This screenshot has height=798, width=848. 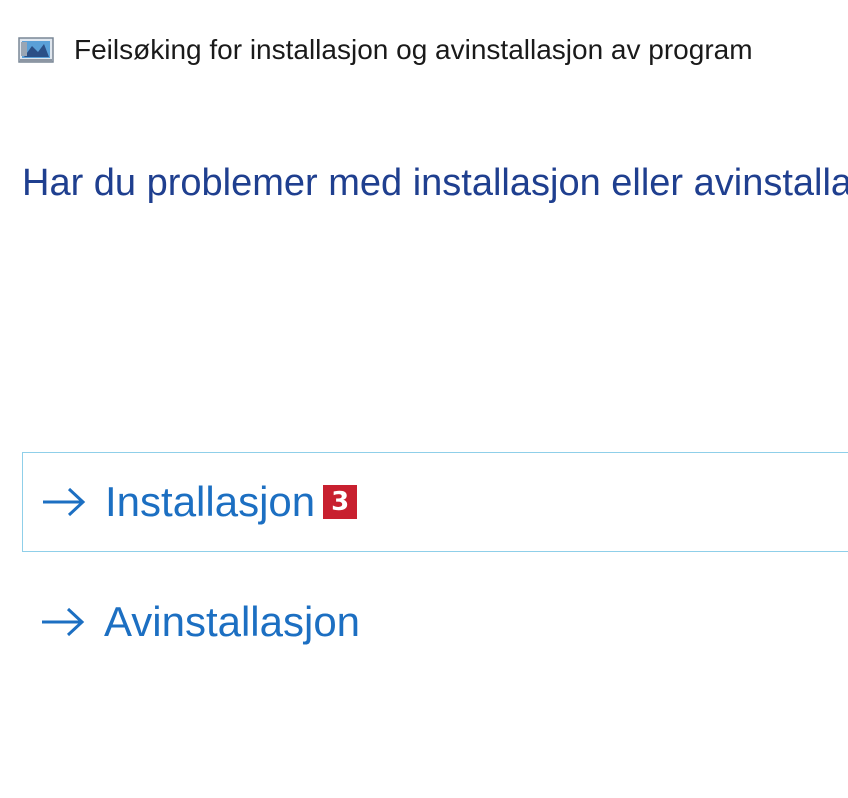 I want to click on option-avinstallasjon: Avinstallasjon, so click(x=435, y=622).